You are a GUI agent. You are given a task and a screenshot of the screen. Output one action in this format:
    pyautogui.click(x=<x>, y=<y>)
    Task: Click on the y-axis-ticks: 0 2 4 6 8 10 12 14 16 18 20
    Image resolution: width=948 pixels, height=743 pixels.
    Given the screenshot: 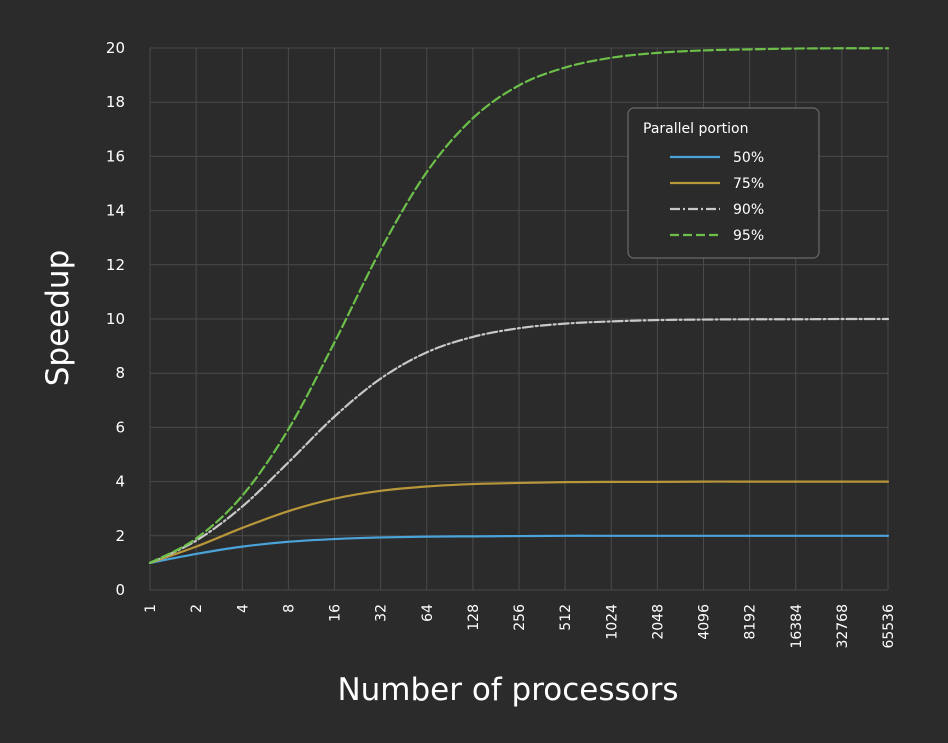 What is the action you would take?
    pyautogui.click(x=115, y=319)
    